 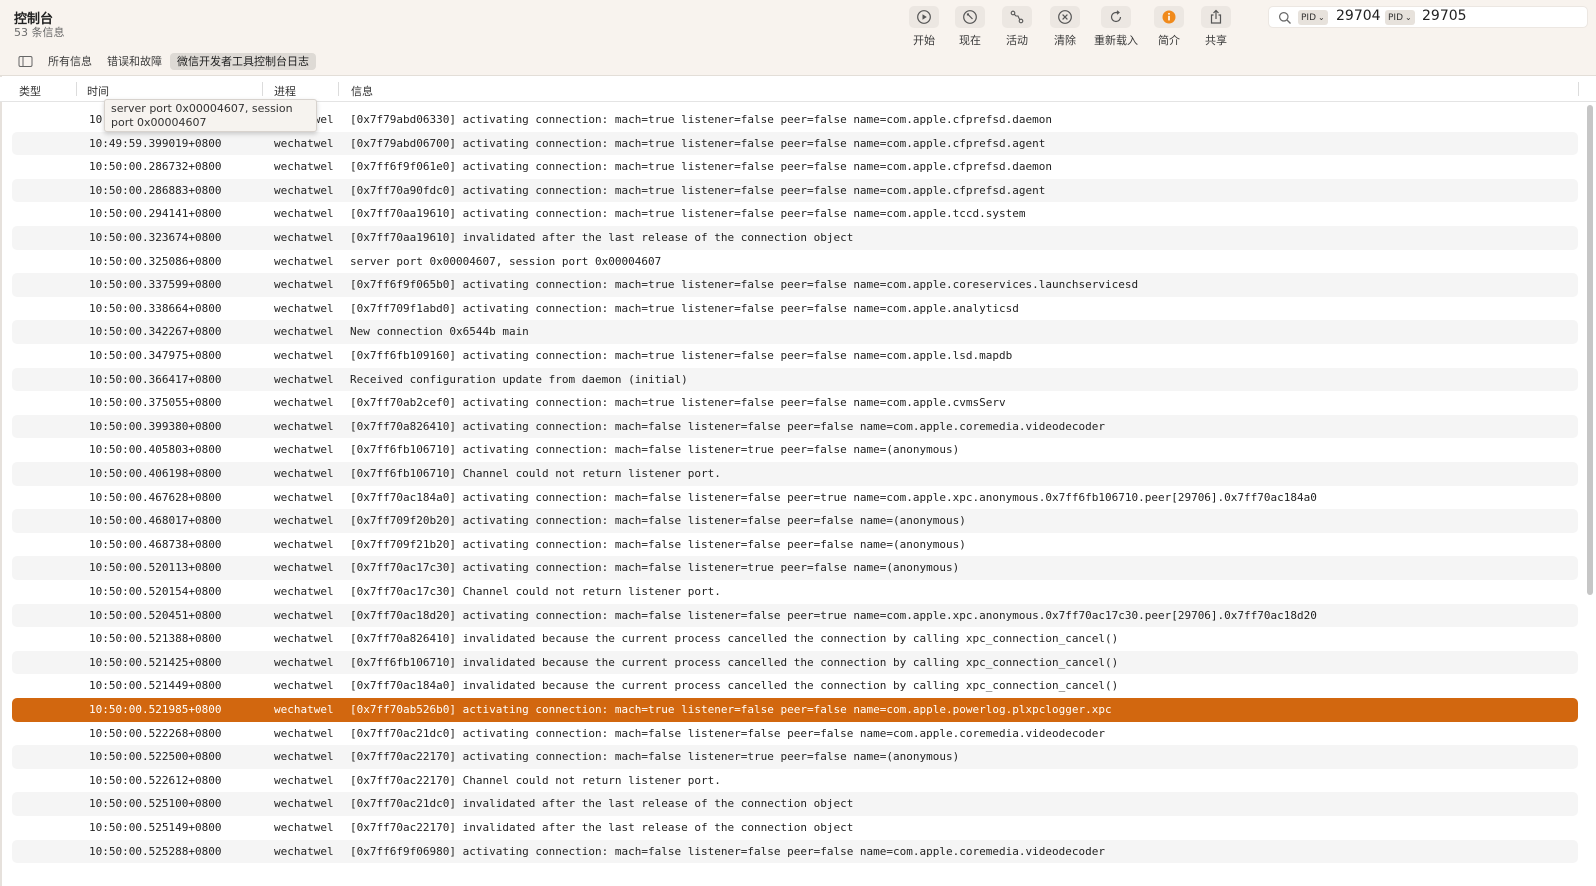 I want to click on clear-button-frame, so click(x=1065, y=17).